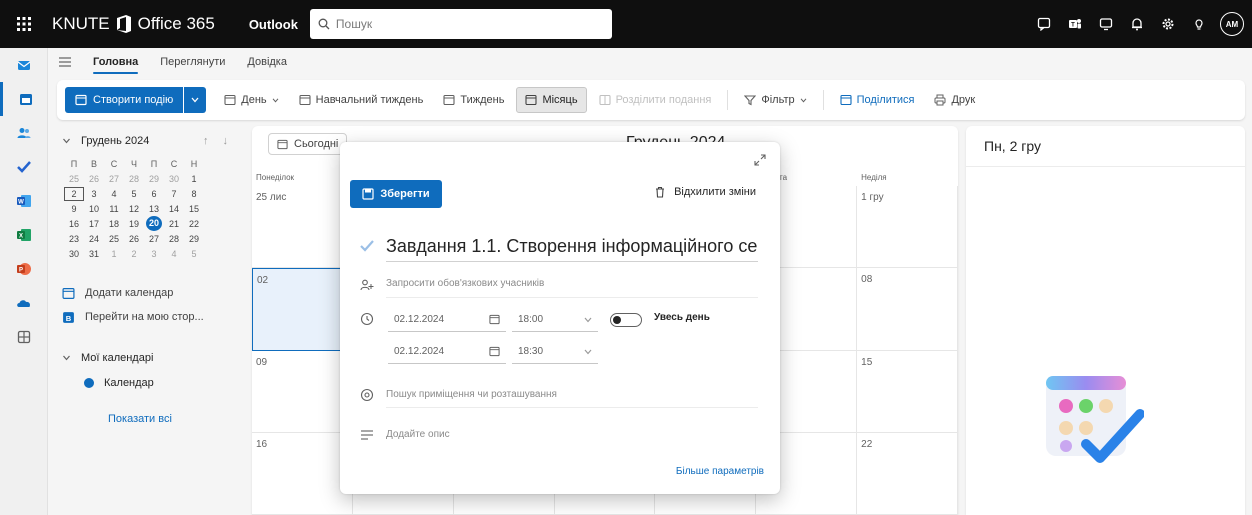 Image resolution: width=1252 pixels, height=515 pixels. What do you see at coordinates (146, 358) in the screenshot?
I see `my-calendars-section: Мої календарі` at bounding box center [146, 358].